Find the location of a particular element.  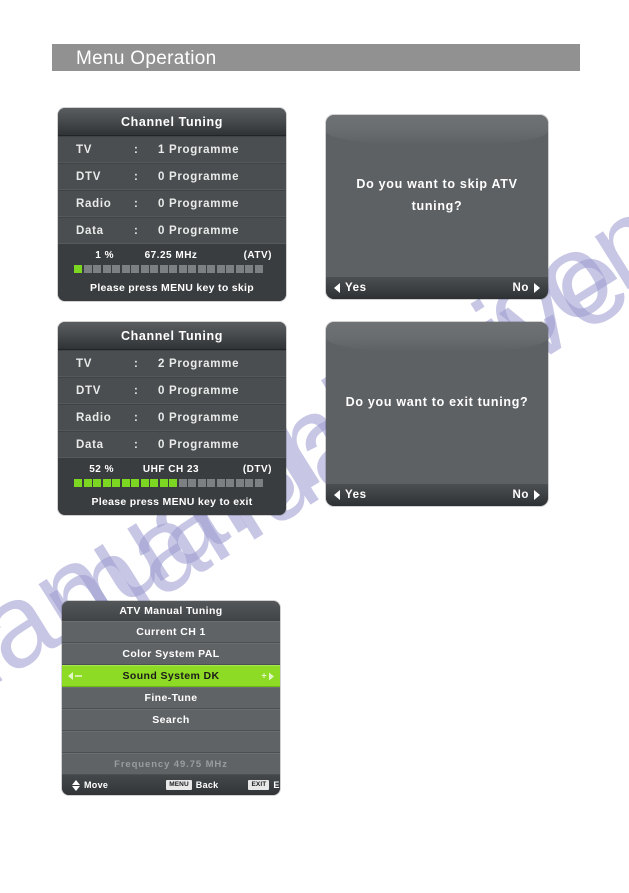

footer-exit-hint: EXIT Exit is located at coordinates (264, 785).